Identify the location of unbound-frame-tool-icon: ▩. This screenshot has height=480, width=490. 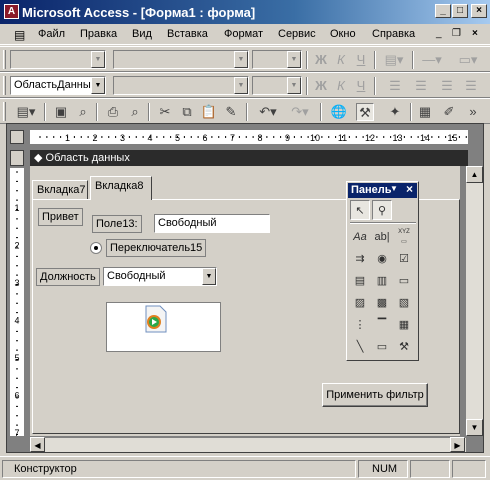
(382, 303).